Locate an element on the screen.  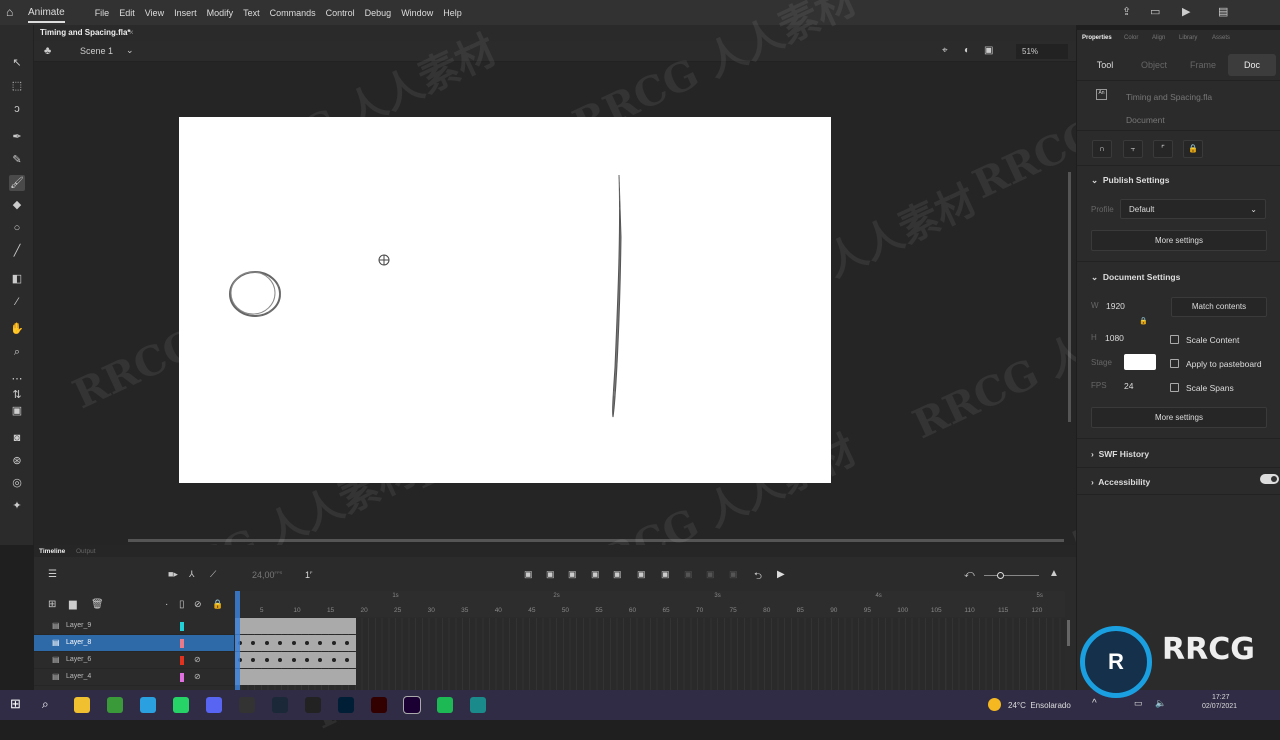
swap-colors-icon: ⇅ is located at coordinates (17, 395).